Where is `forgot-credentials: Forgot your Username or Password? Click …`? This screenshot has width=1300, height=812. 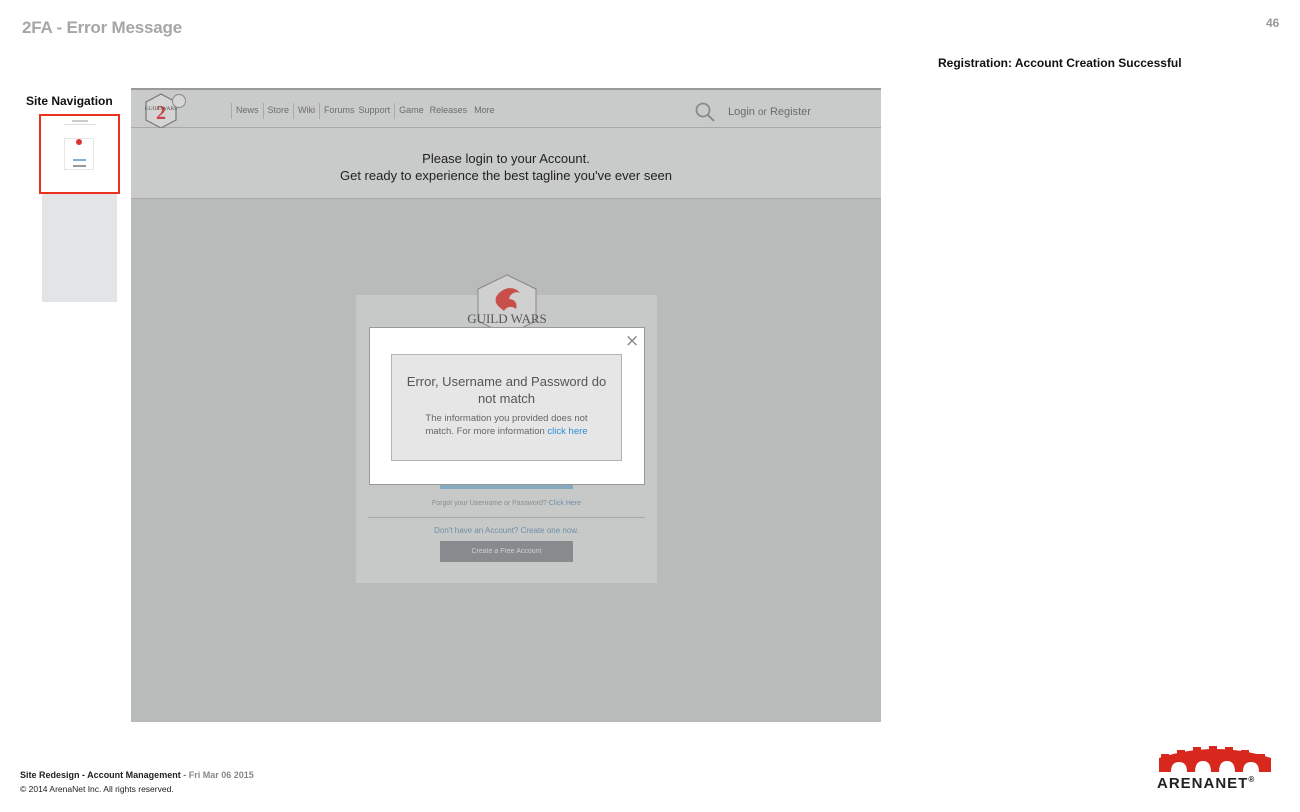 forgot-credentials: Forgot your Username or Password? Click … is located at coordinates (506, 503).